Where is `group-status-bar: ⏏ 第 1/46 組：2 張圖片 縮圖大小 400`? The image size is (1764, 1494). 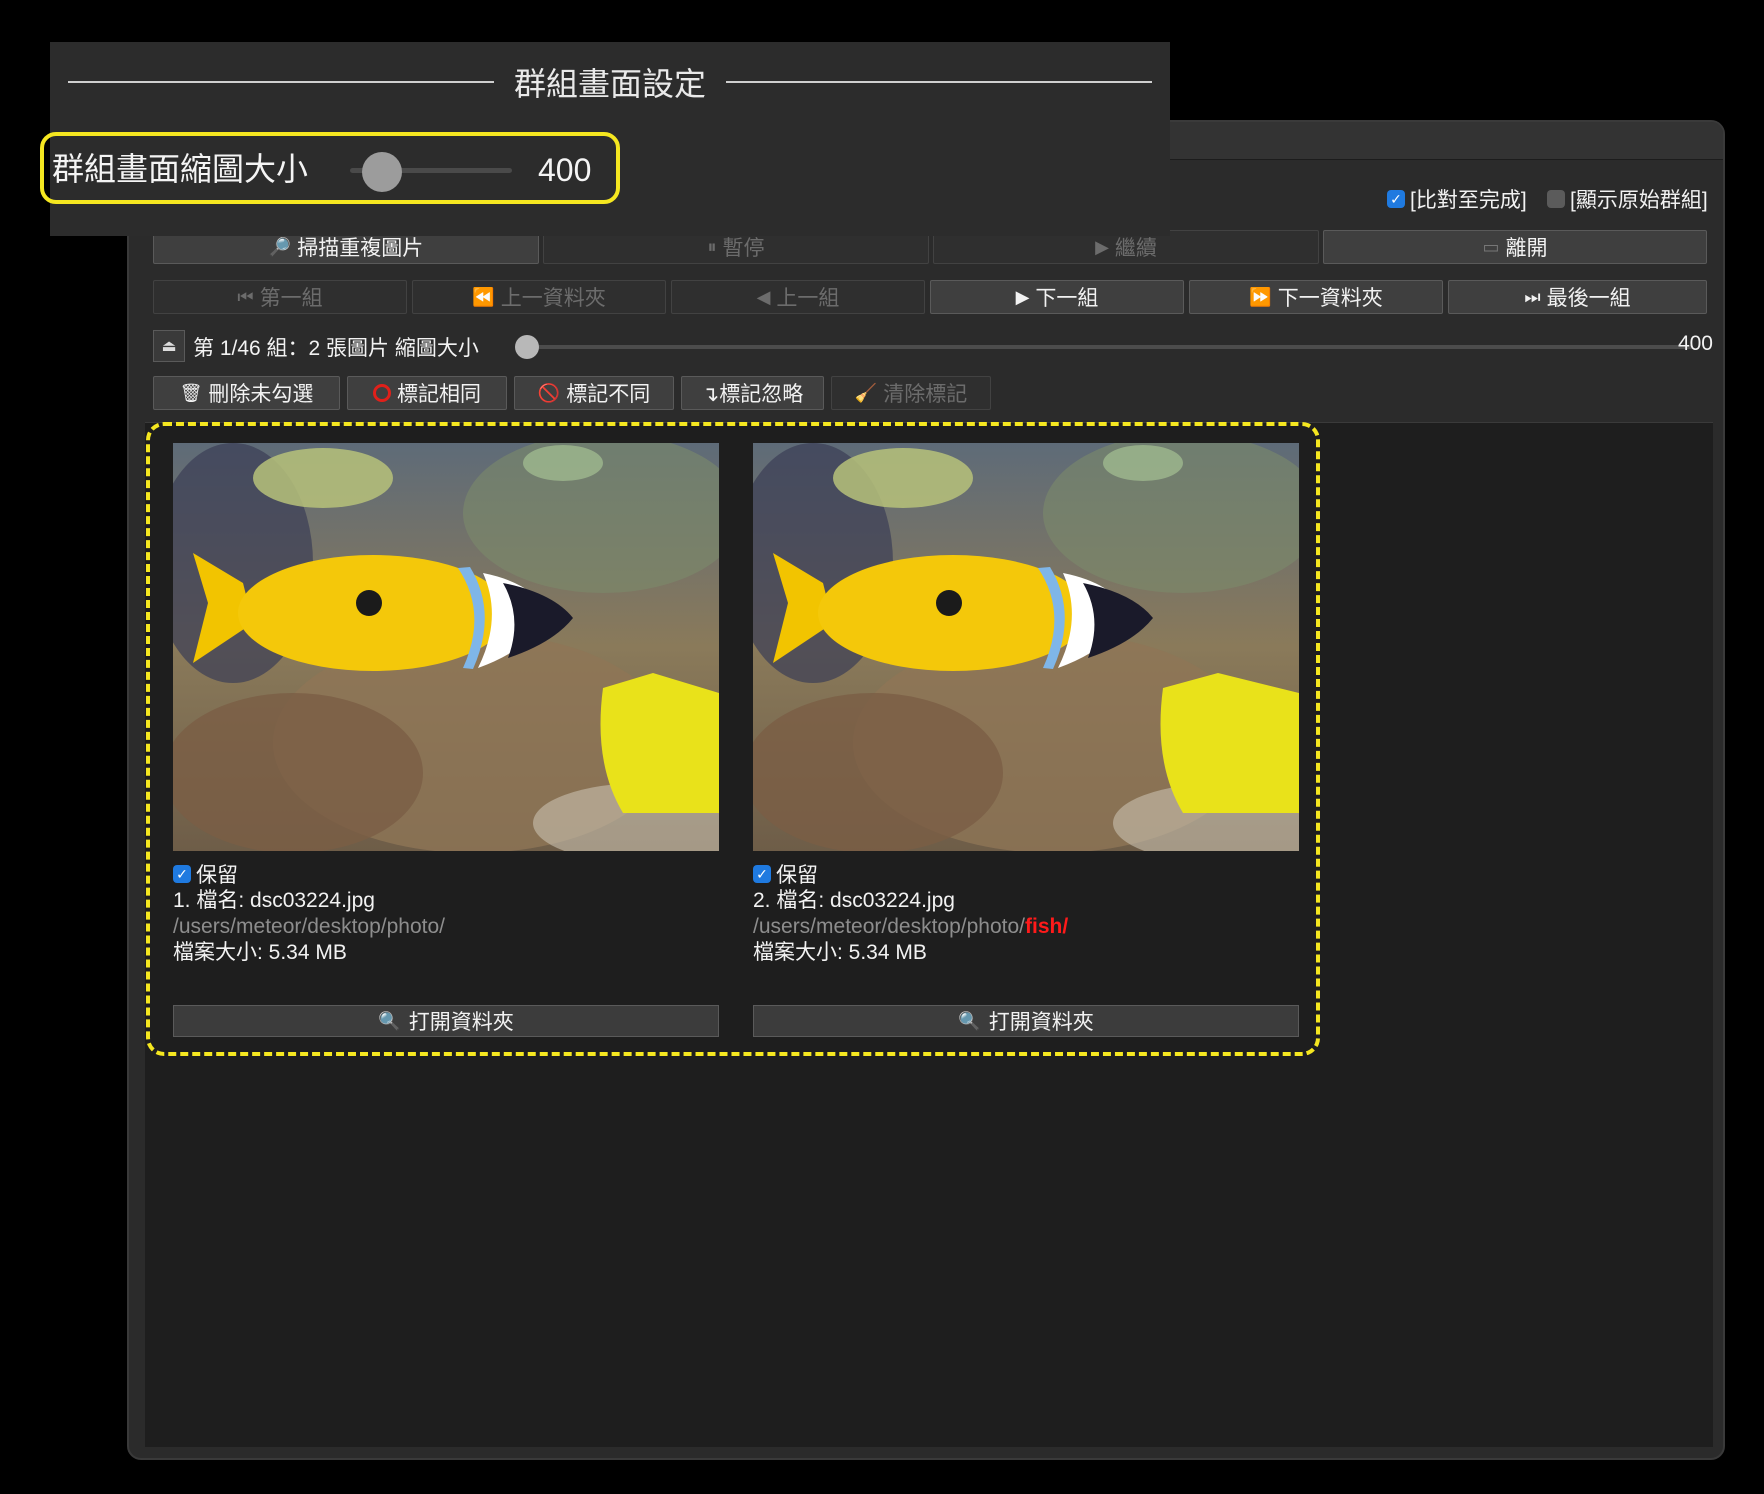 group-status-bar: ⏏ 第 1/46 組：2 張圖片 縮圖大小 400 is located at coordinates (935, 346).